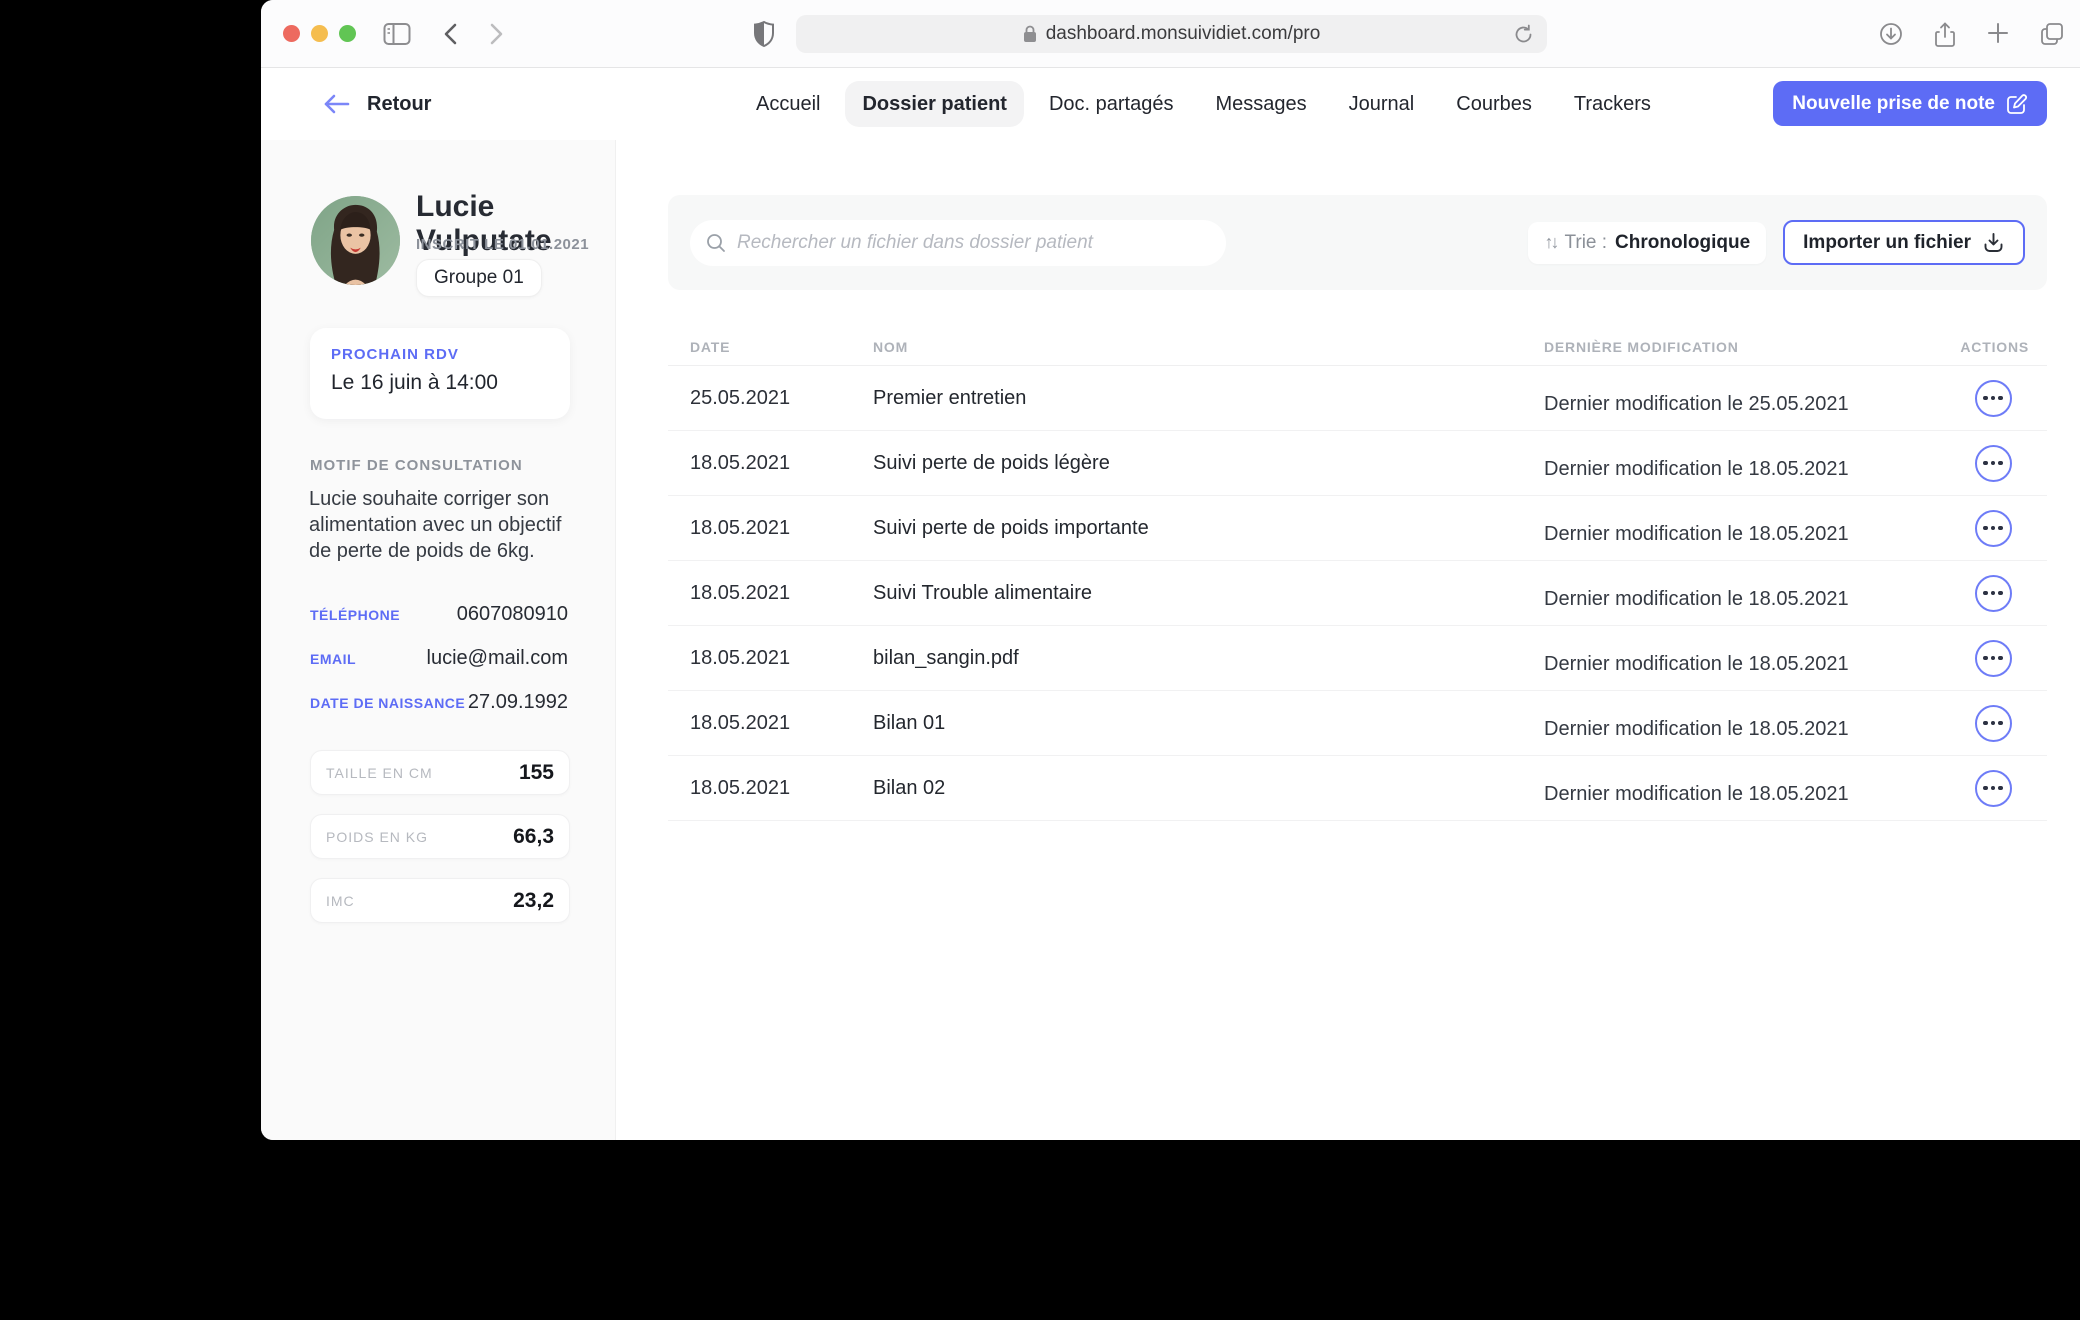 The image size is (2080, 1320). I want to click on lock-icon, so click(1030, 34).